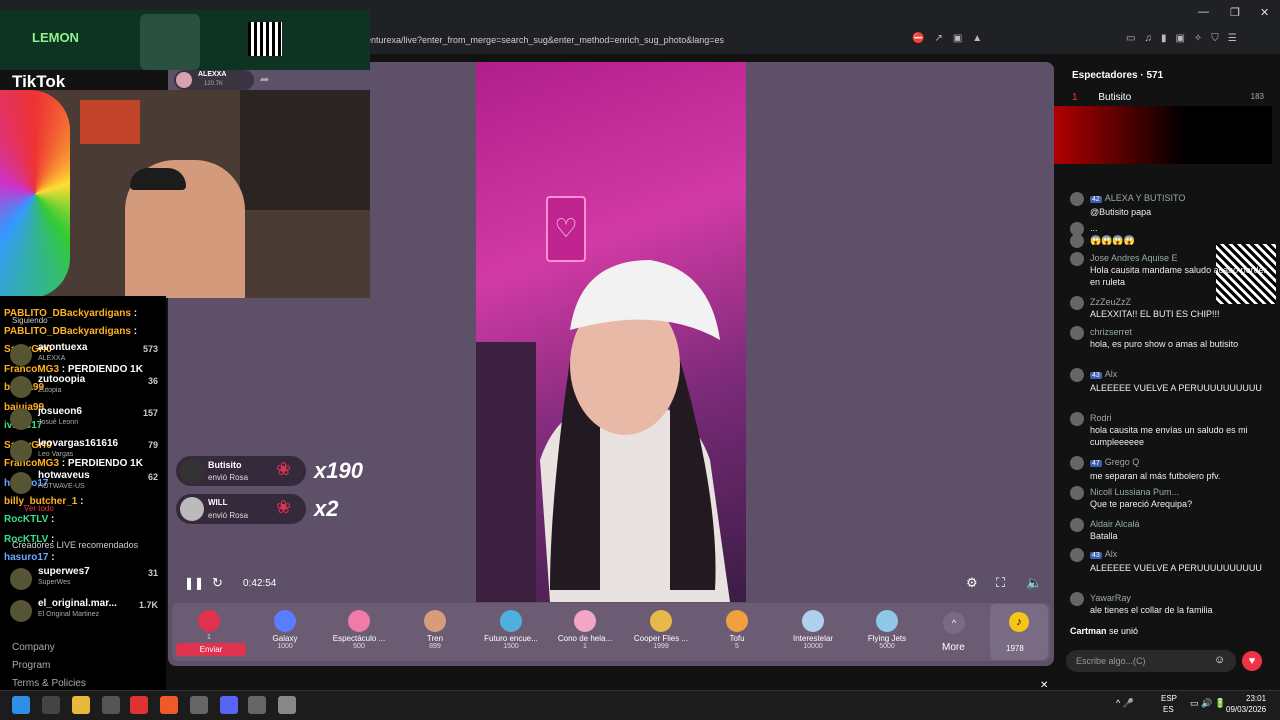 This screenshot has width=1280, height=720. What do you see at coordinates (1252, 661) in the screenshot?
I see `like-heart-icon: ♥` at bounding box center [1252, 661].